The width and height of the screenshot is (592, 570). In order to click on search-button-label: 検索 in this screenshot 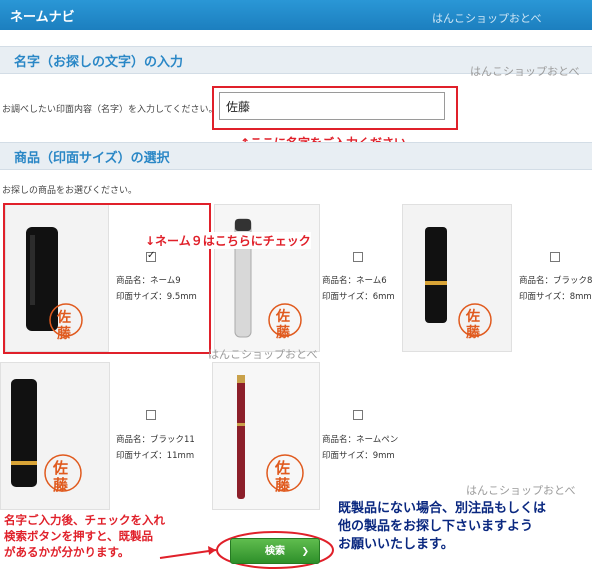, I will do `click(275, 551)`.